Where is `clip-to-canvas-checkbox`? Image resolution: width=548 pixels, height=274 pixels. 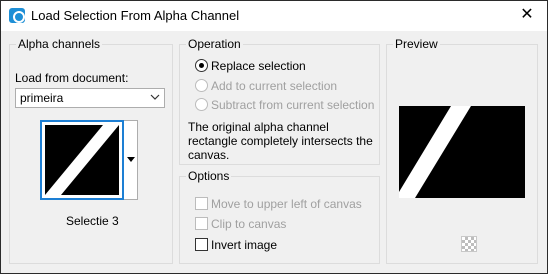
clip-to-canvas-checkbox is located at coordinates (201, 223).